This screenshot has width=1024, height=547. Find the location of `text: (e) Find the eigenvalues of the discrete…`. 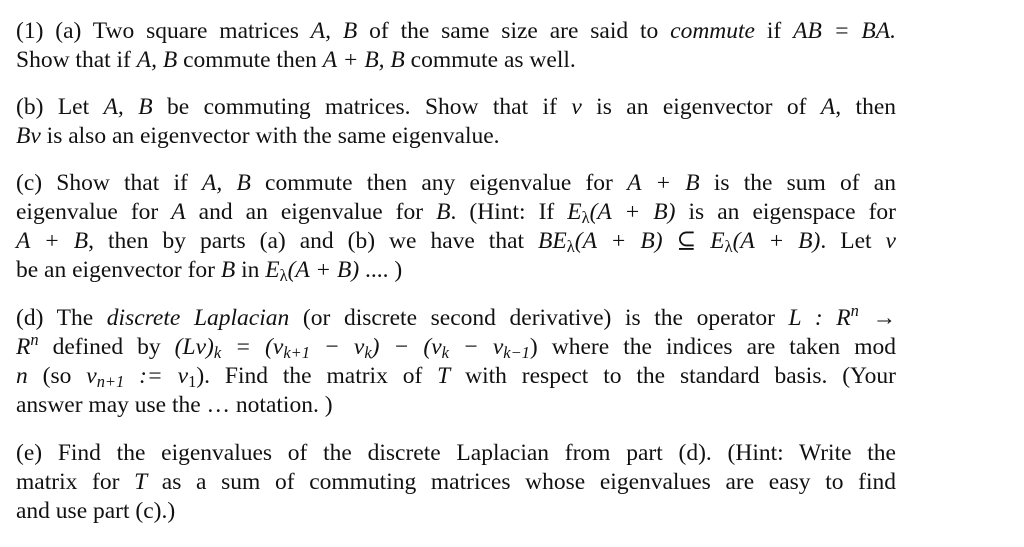

text: (e) Find the eigenvalues of the discrete… is located at coordinates (456, 453).